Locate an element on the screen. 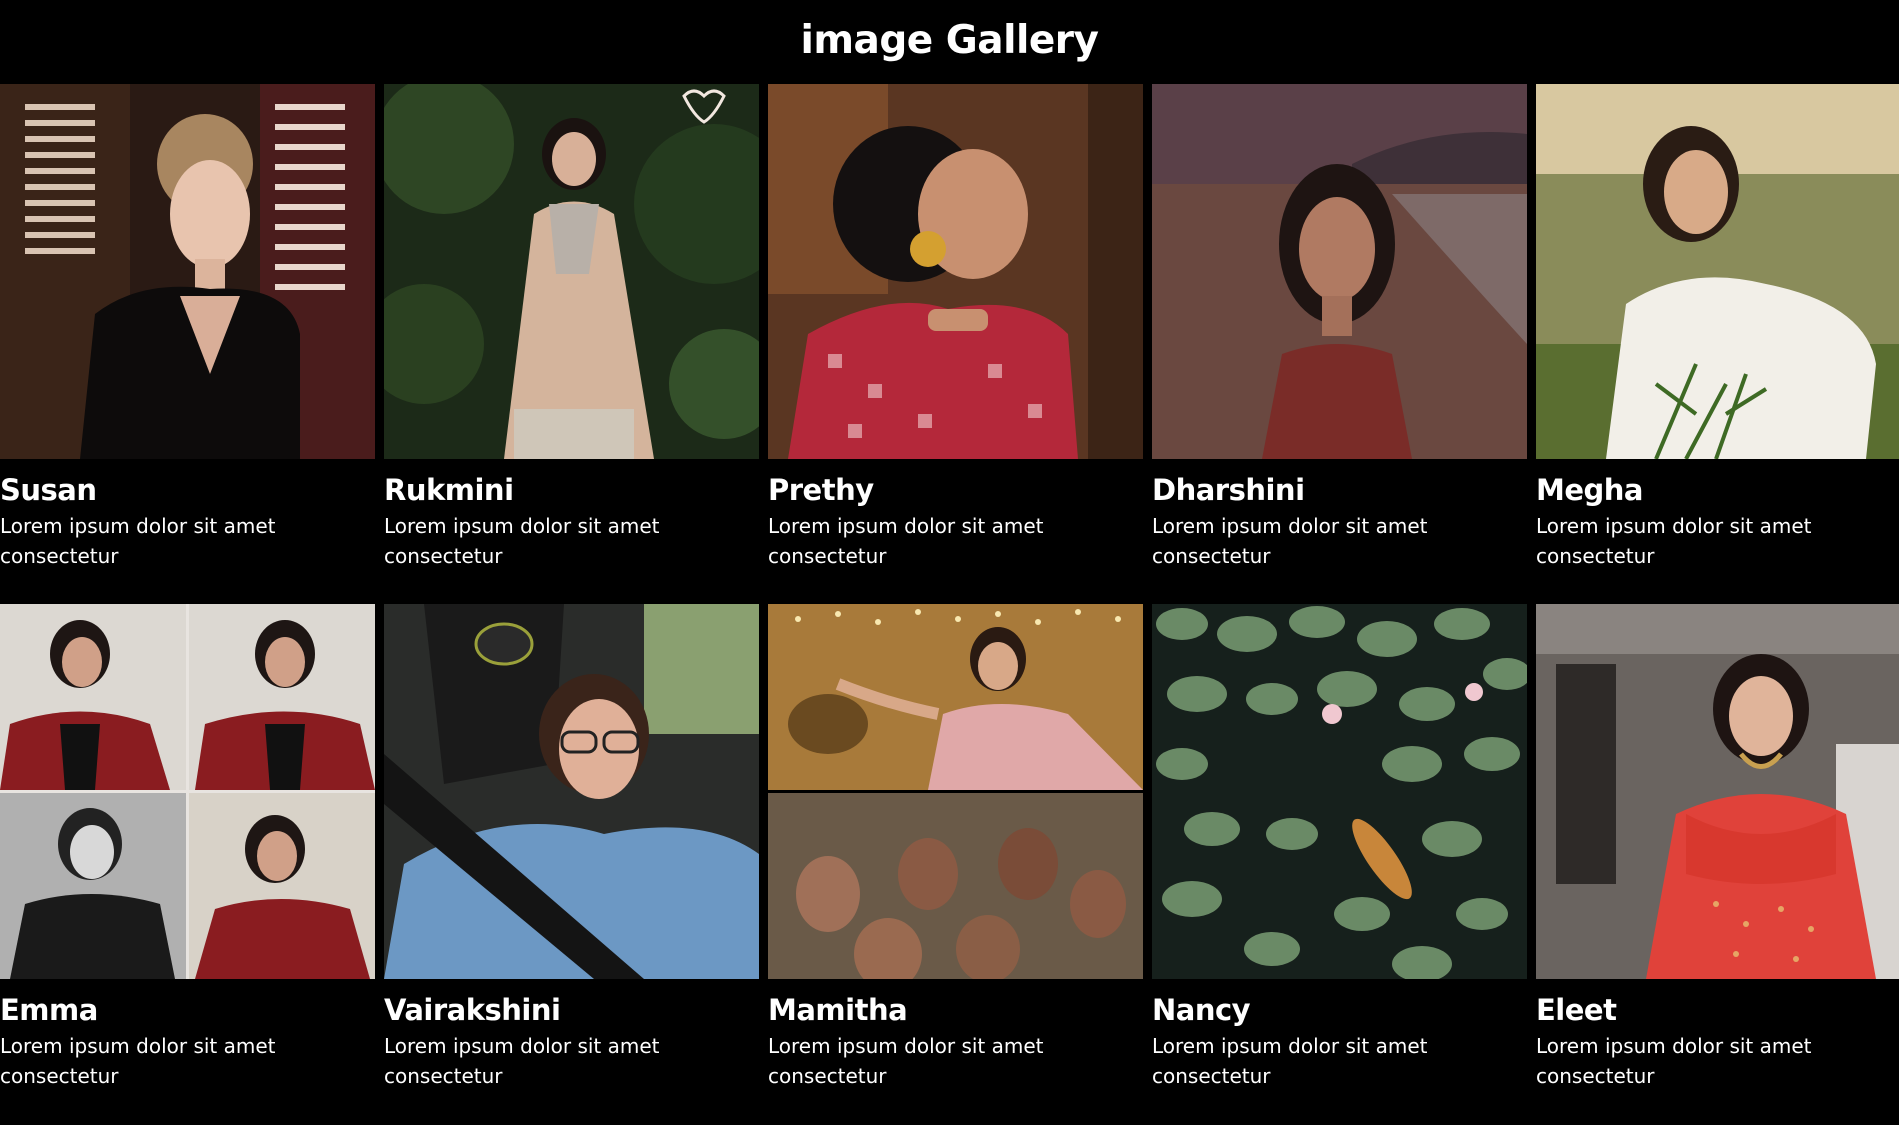 Image resolution: width=1899 pixels, height=1125 pixels. photo-woman-beach is located at coordinates (1339, 271).